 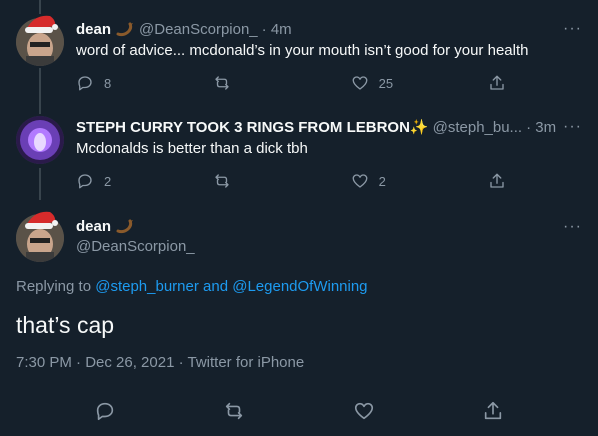 I want to click on tweet-text-large: that’s cap, so click(x=65, y=325).